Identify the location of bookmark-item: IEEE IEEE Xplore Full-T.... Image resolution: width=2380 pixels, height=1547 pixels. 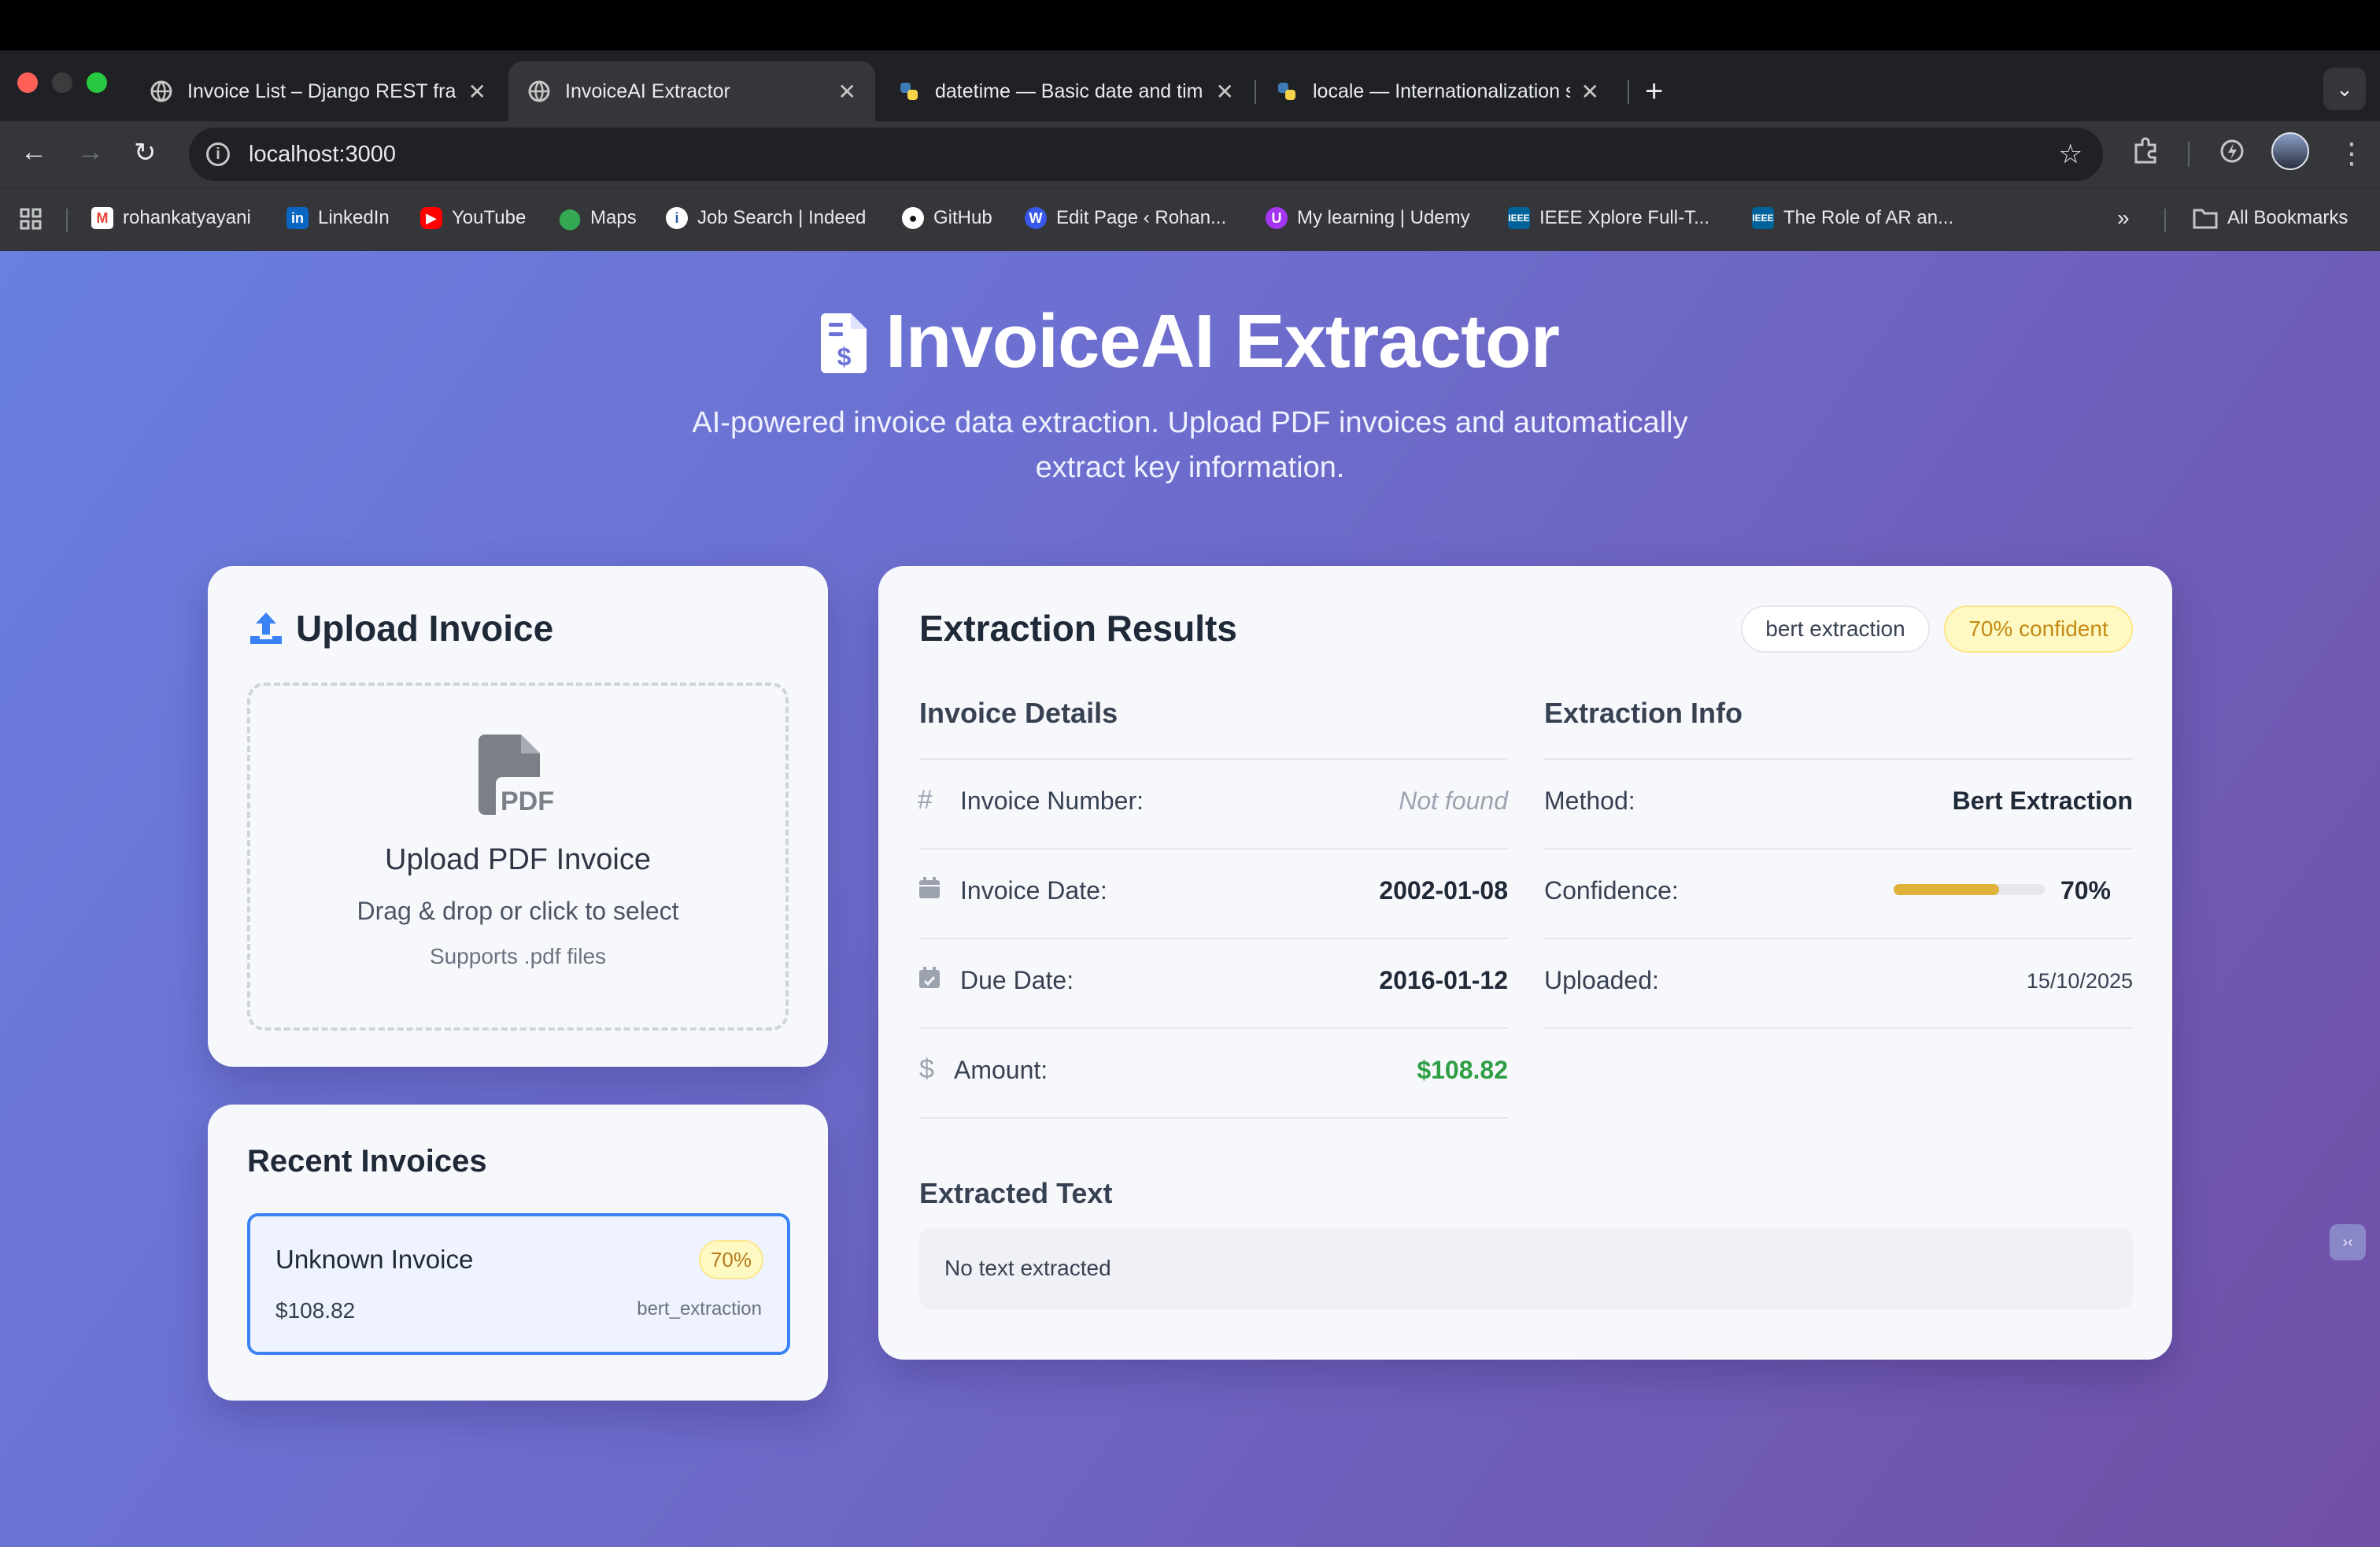
(1608, 218).